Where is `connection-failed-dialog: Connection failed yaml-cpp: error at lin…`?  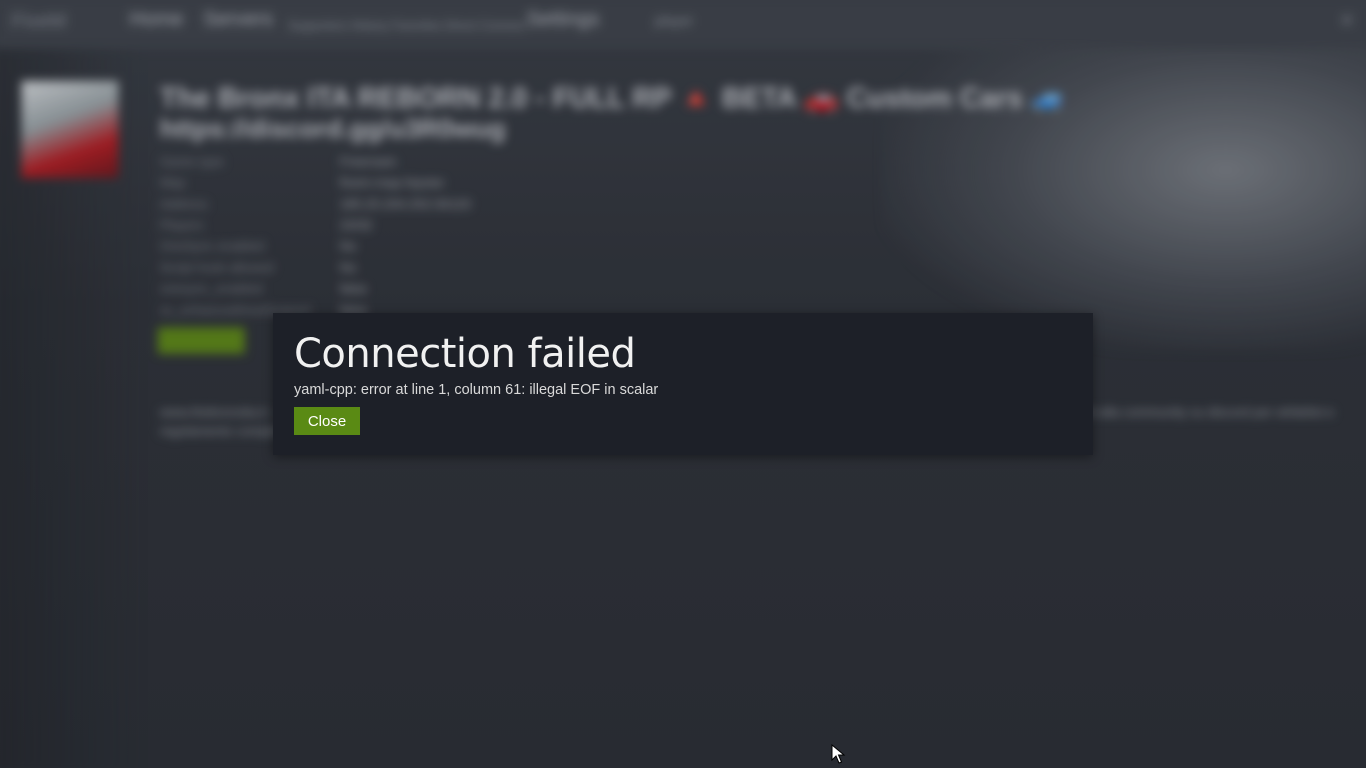
connection-failed-dialog: Connection failed yaml-cpp: error at lin… is located at coordinates (683, 384).